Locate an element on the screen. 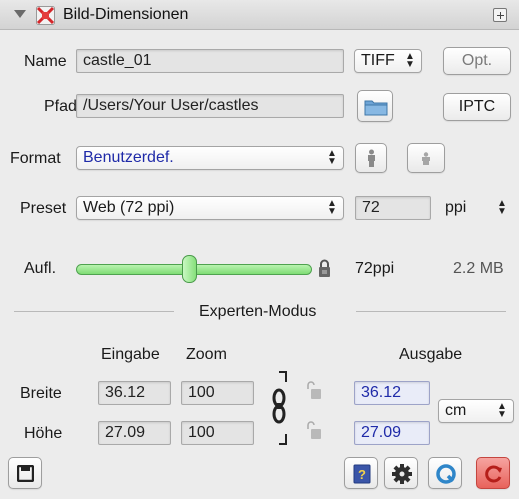 This screenshot has height=499, width=519. path-label: Pfad is located at coordinates (60, 106).